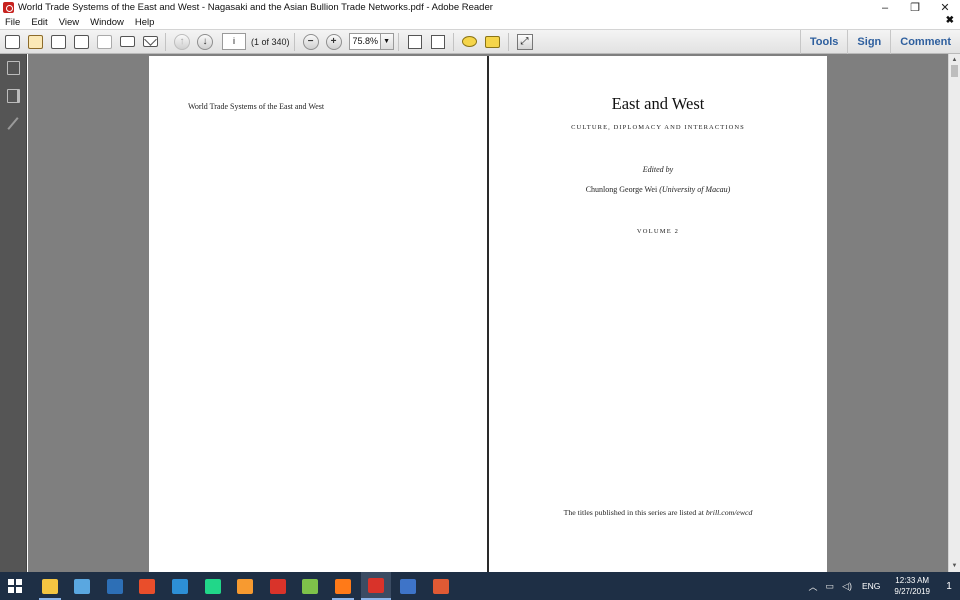 The width and height of the screenshot is (960, 600). I want to click on taskbar-app-sublime, so click(245, 586).